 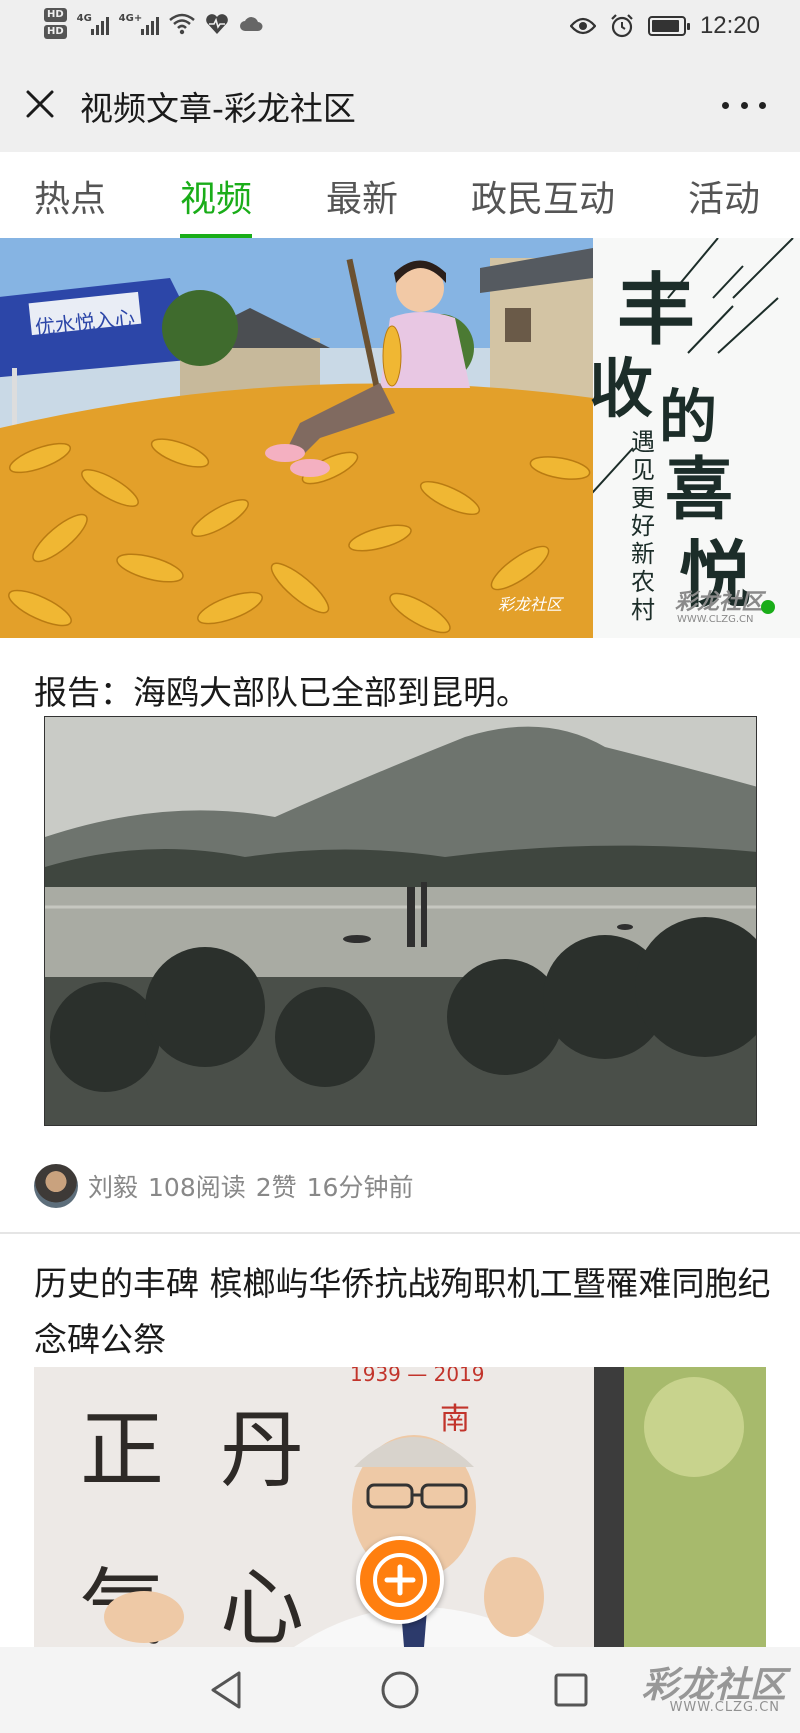 What do you see at coordinates (531, 604) in the screenshot?
I see `photo-watermark: 彩龙社区` at bounding box center [531, 604].